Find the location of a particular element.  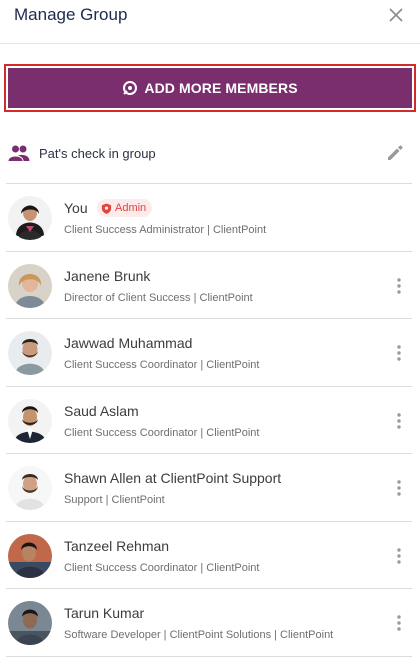

admin-badge: Admin is located at coordinates (125, 208).